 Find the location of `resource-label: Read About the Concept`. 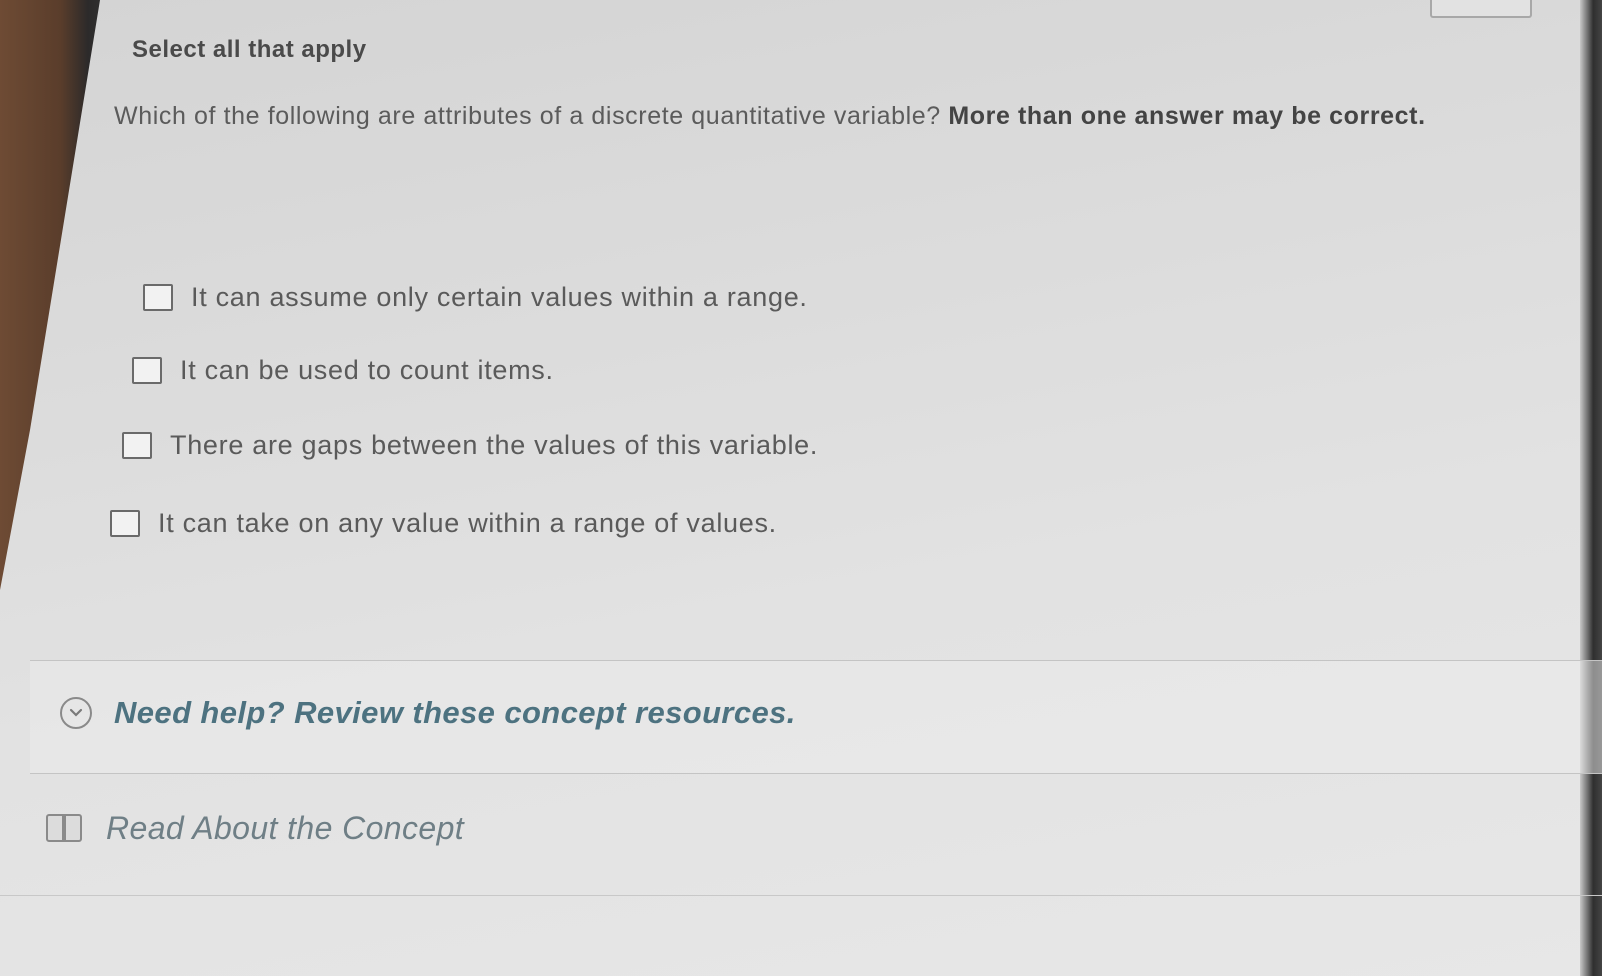

resource-label: Read About the Concept is located at coordinates (285, 828).